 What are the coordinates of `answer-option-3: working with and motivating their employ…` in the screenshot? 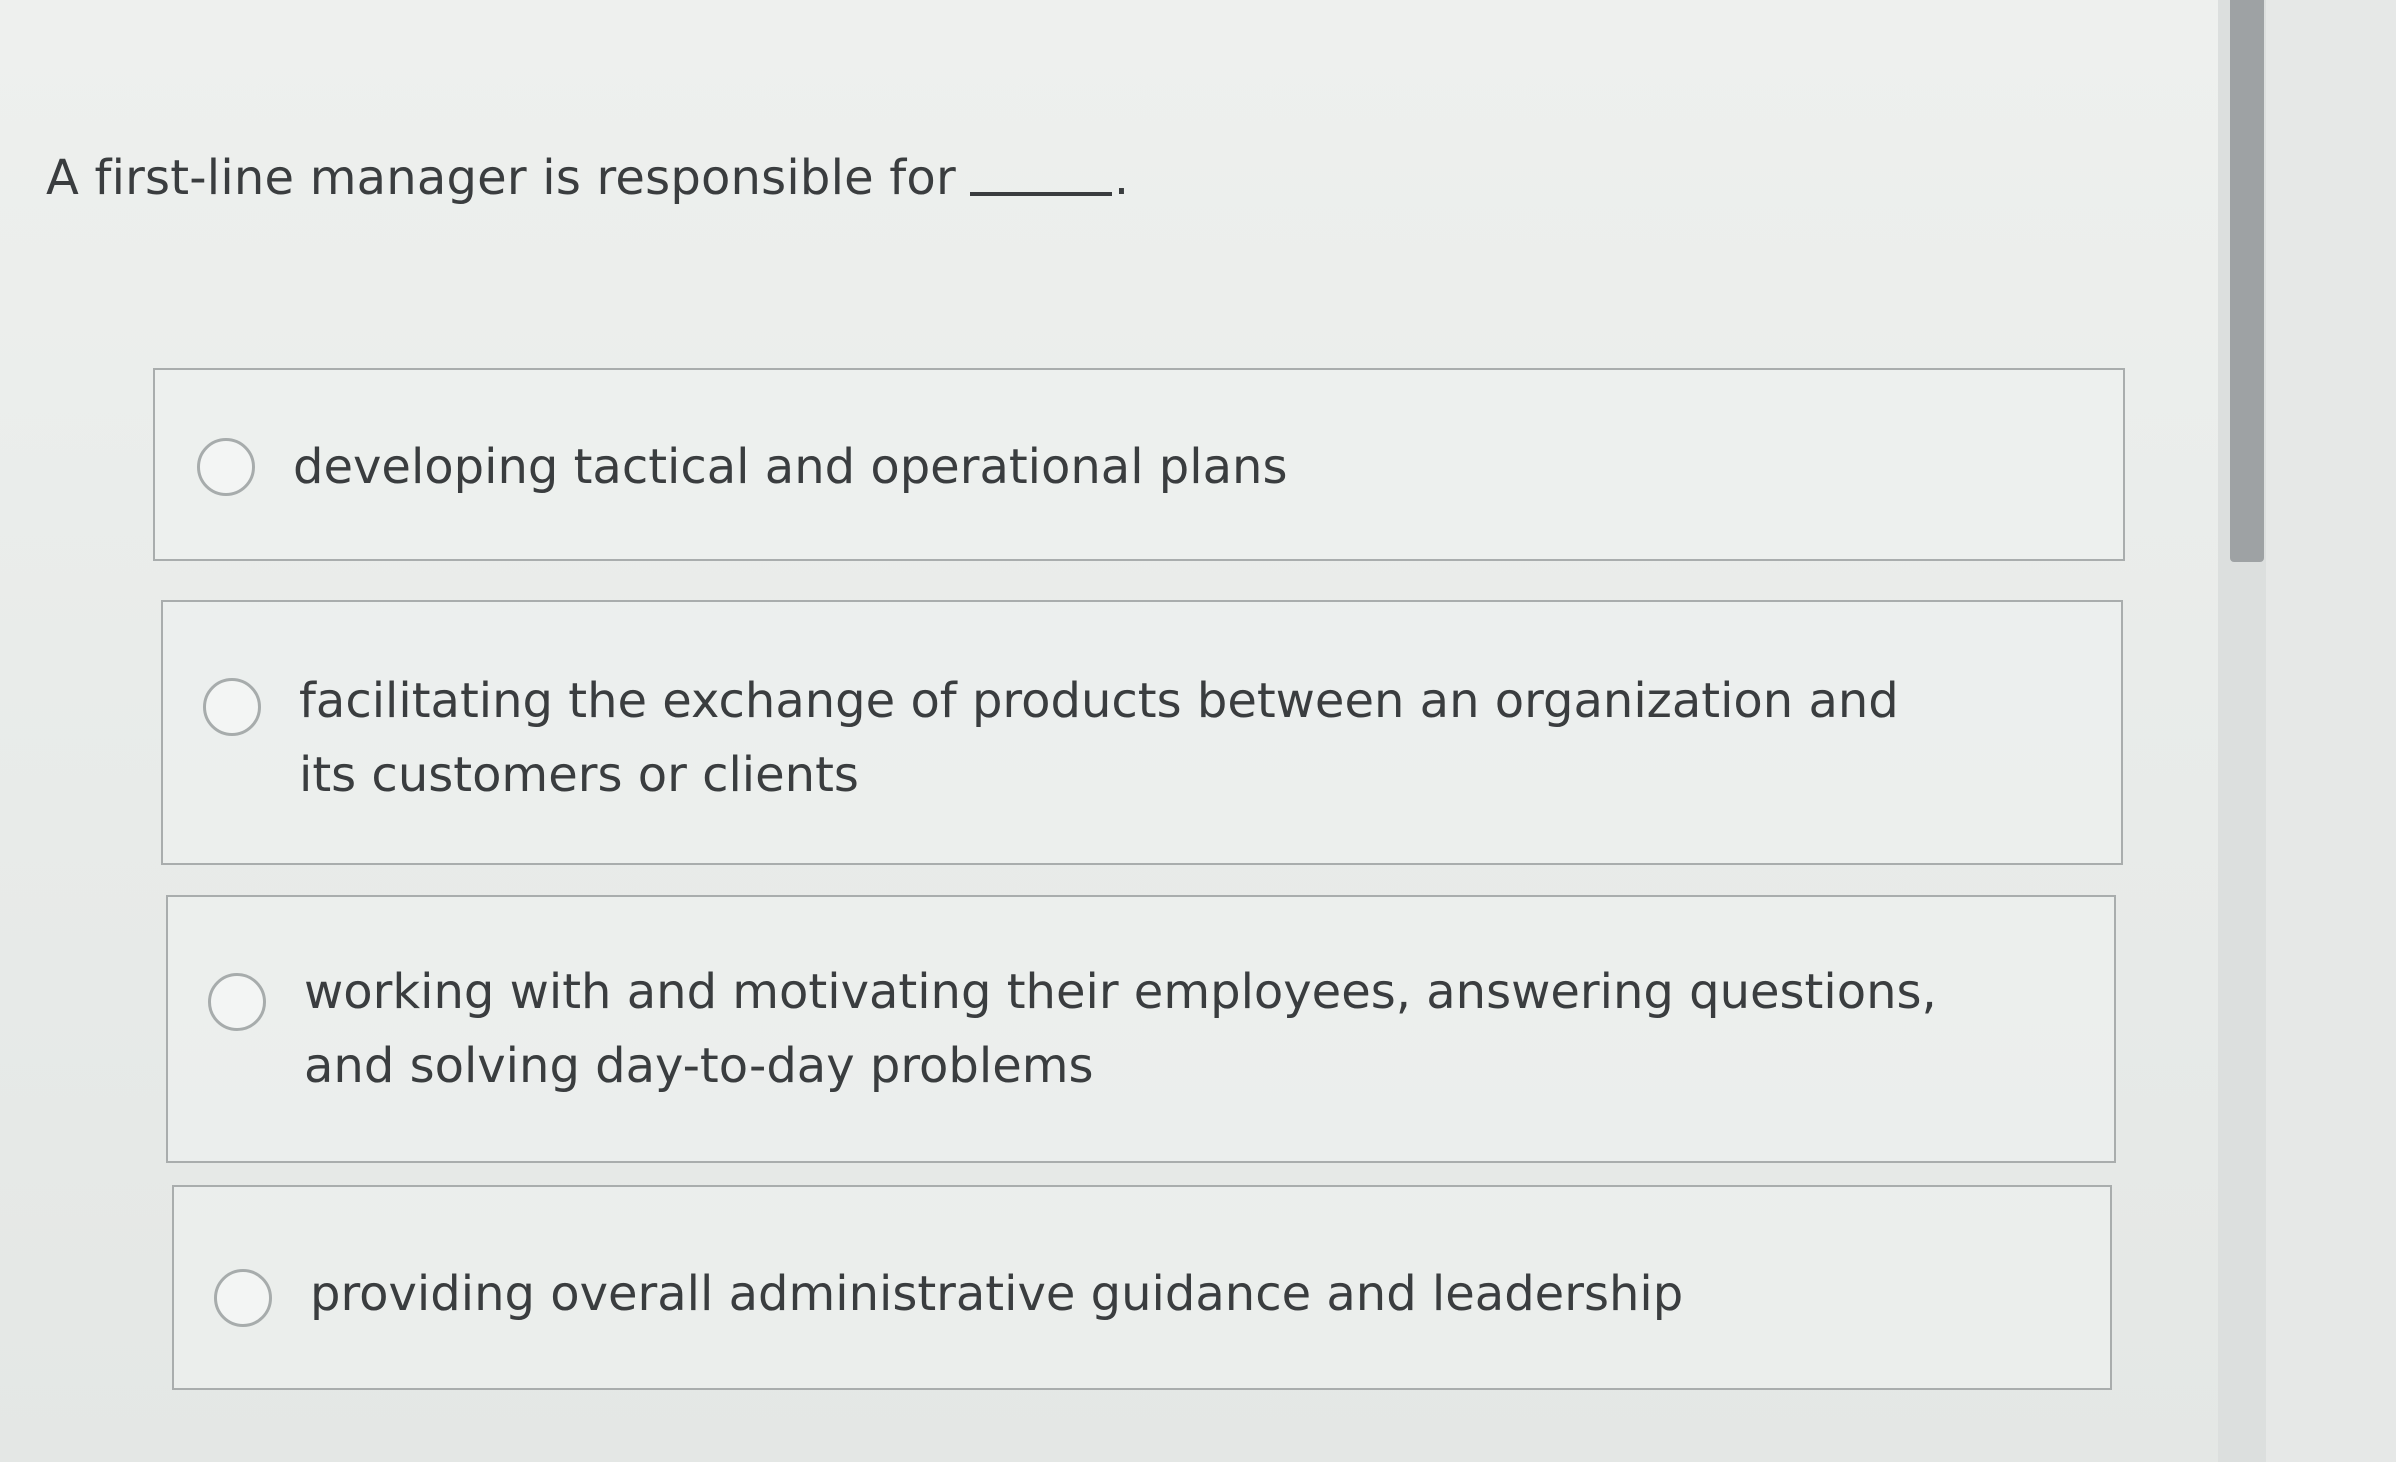 It's located at (1141, 1029).